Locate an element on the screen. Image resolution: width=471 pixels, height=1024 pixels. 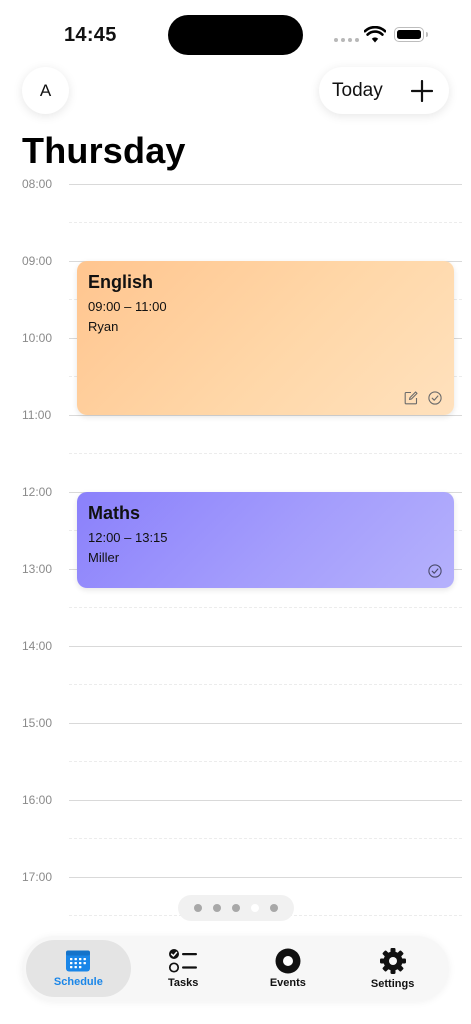
tab-bar: Schedule Tasks Events Settings is located at coordinates (235, 968).